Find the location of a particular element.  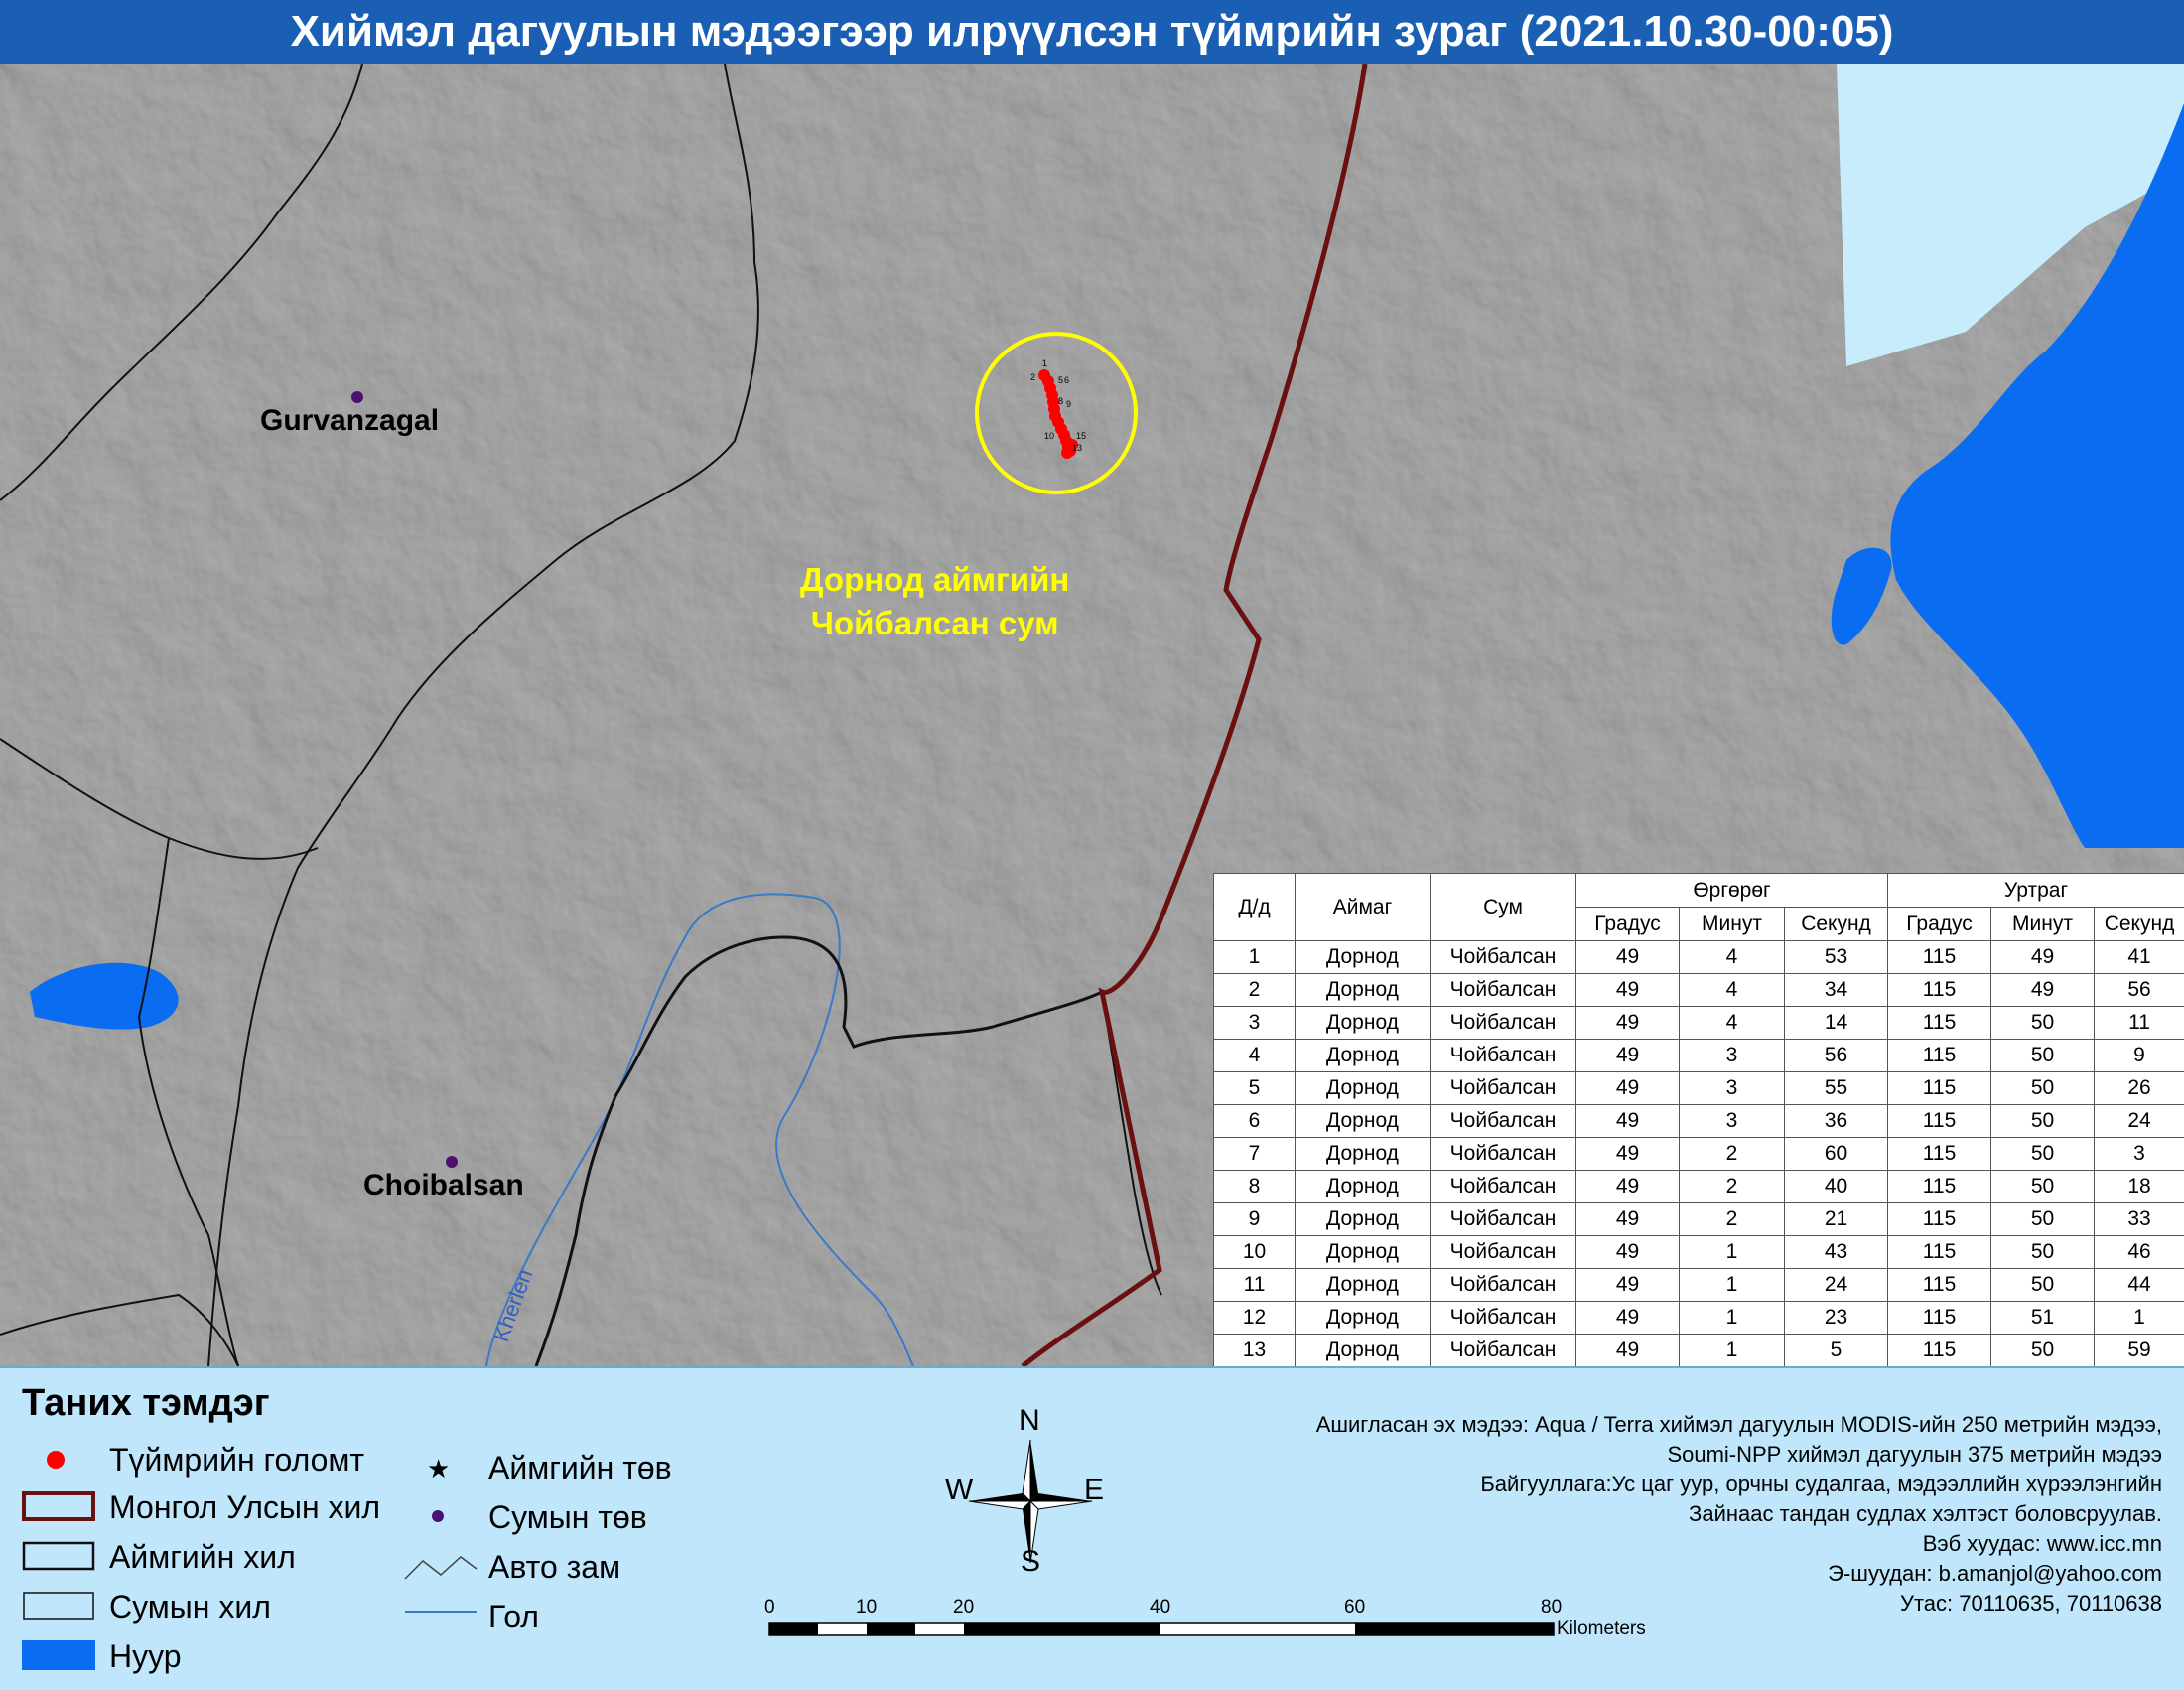

place-label-gurvanzagal: Gurvanzagal is located at coordinates (349, 421).